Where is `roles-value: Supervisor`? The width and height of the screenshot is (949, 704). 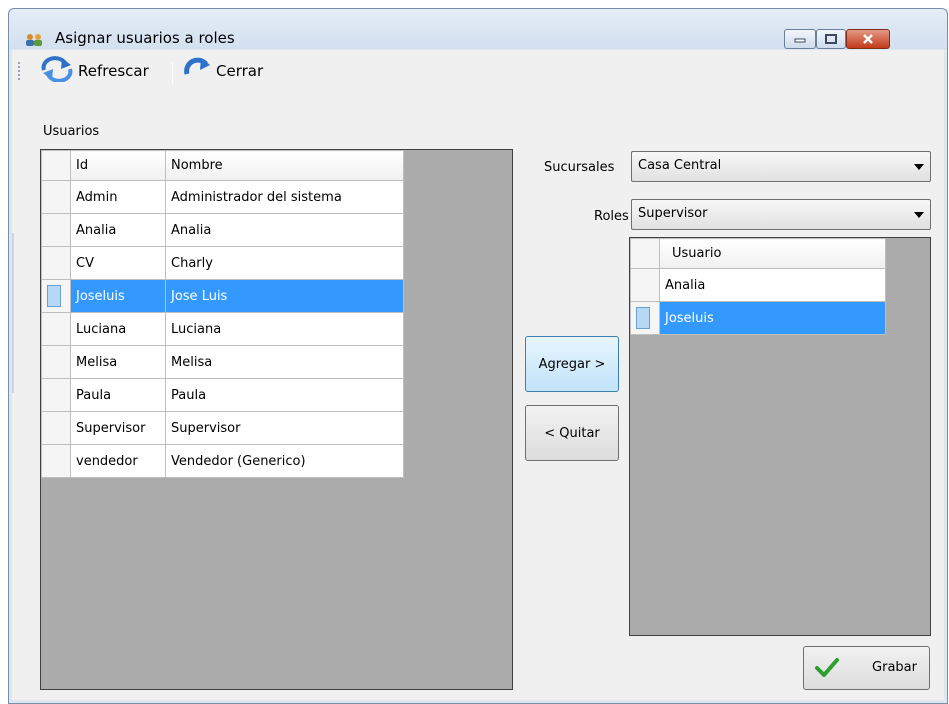
roles-value: Supervisor is located at coordinates (673, 213).